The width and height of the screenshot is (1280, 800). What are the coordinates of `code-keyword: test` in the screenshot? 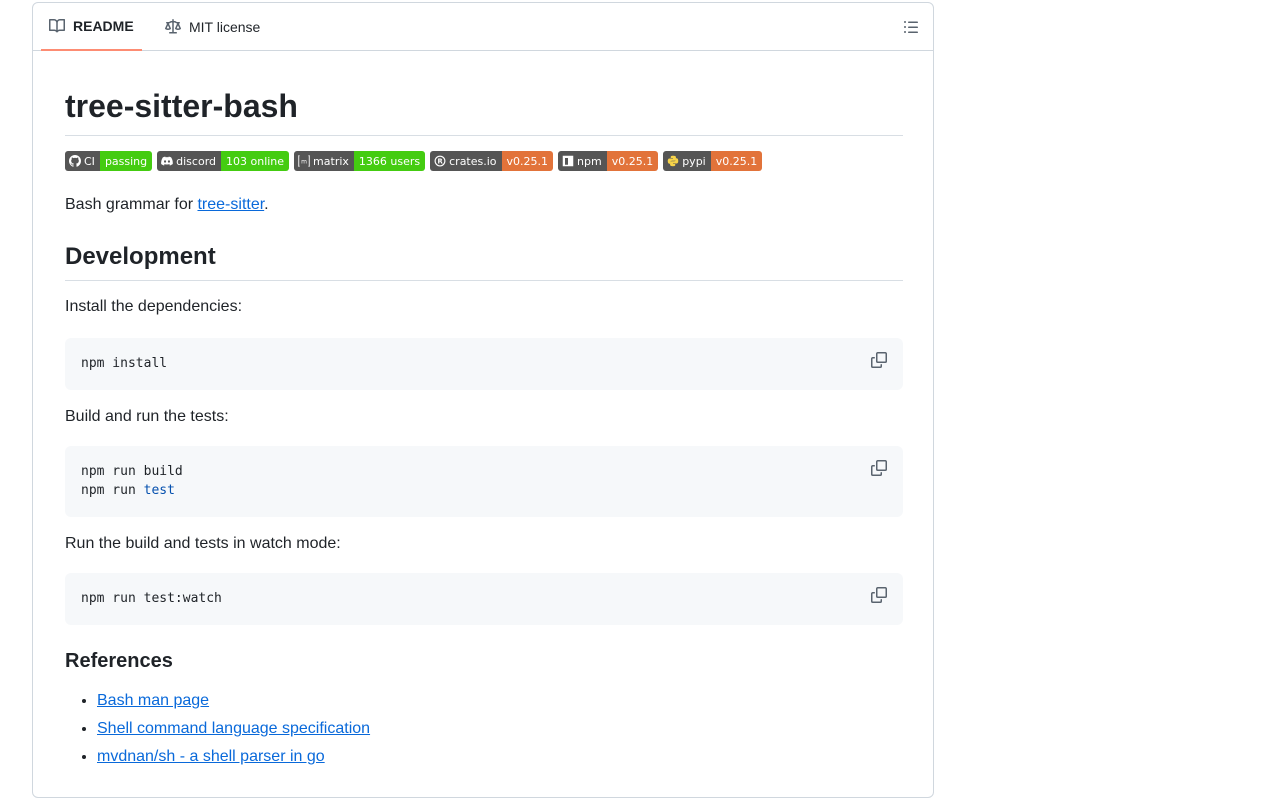 It's located at (159, 490).